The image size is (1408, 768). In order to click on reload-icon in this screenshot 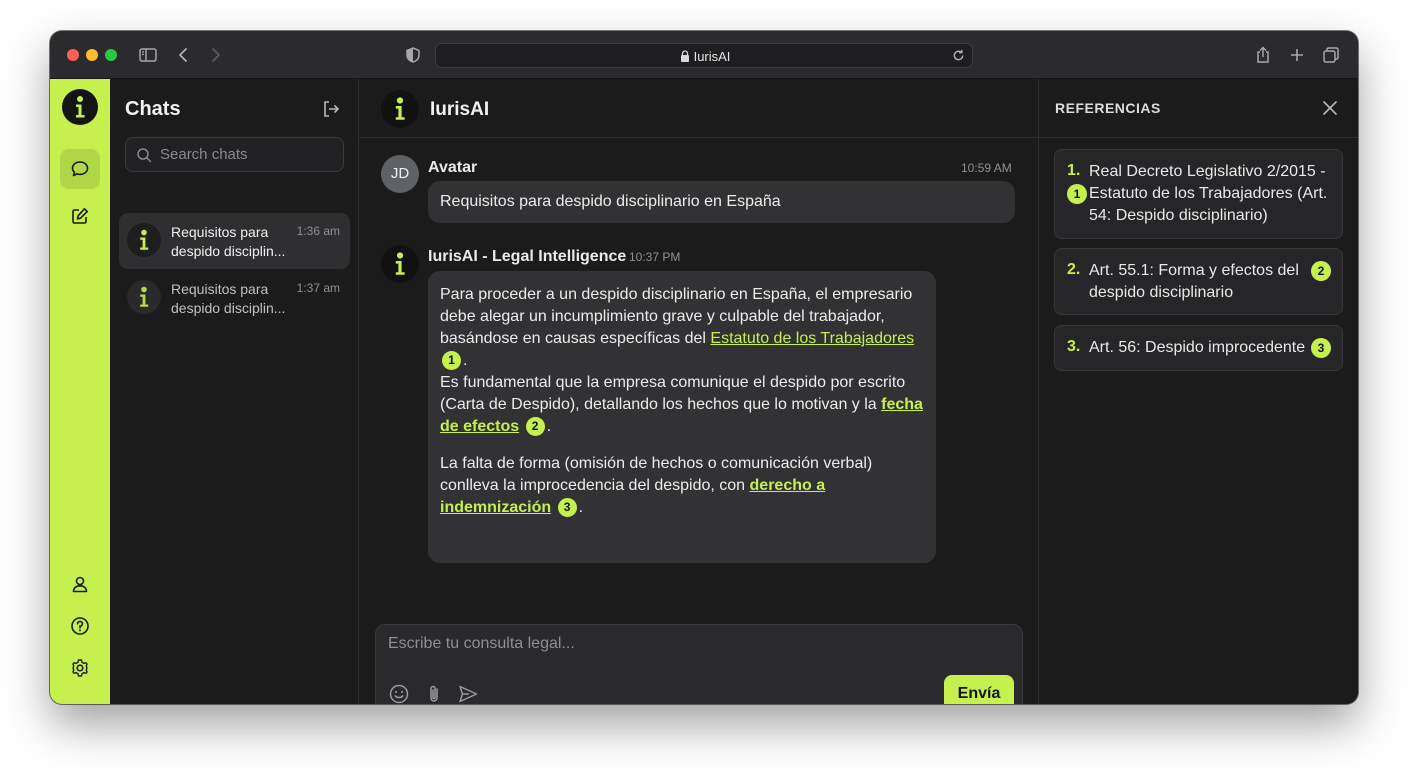, I will do `click(958, 55)`.